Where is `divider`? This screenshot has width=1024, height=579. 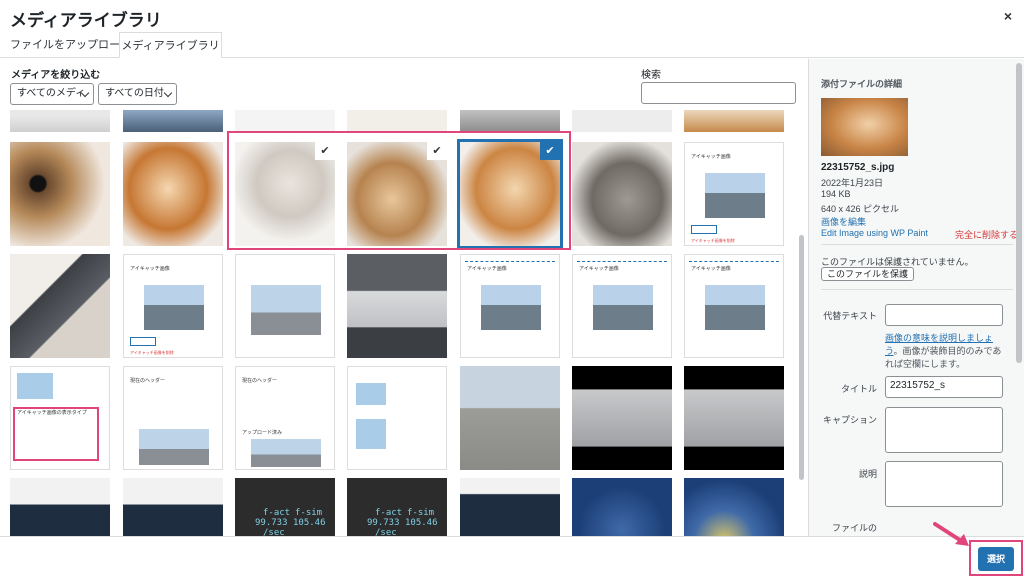
divider is located at coordinates (917, 244).